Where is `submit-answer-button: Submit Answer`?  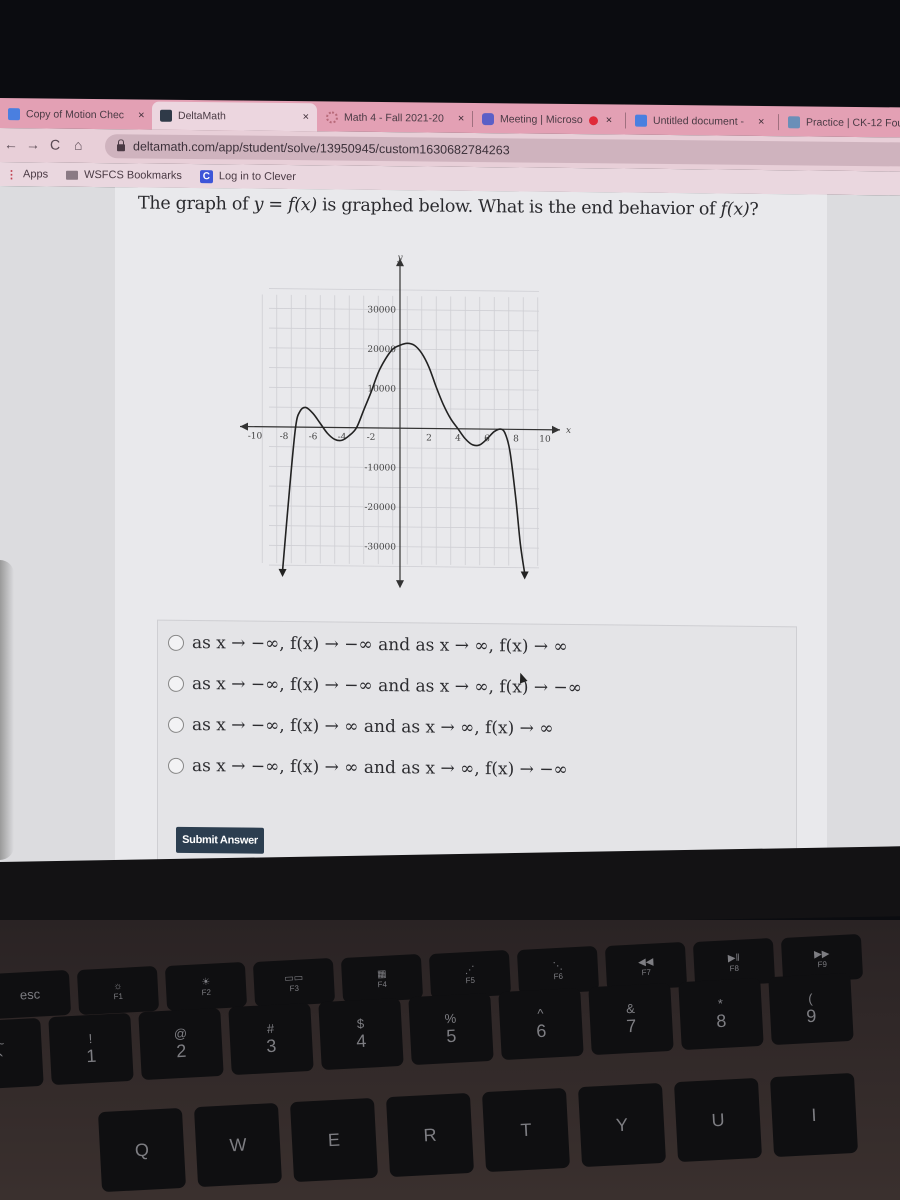 submit-answer-button: Submit Answer is located at coordinates (220, 840).